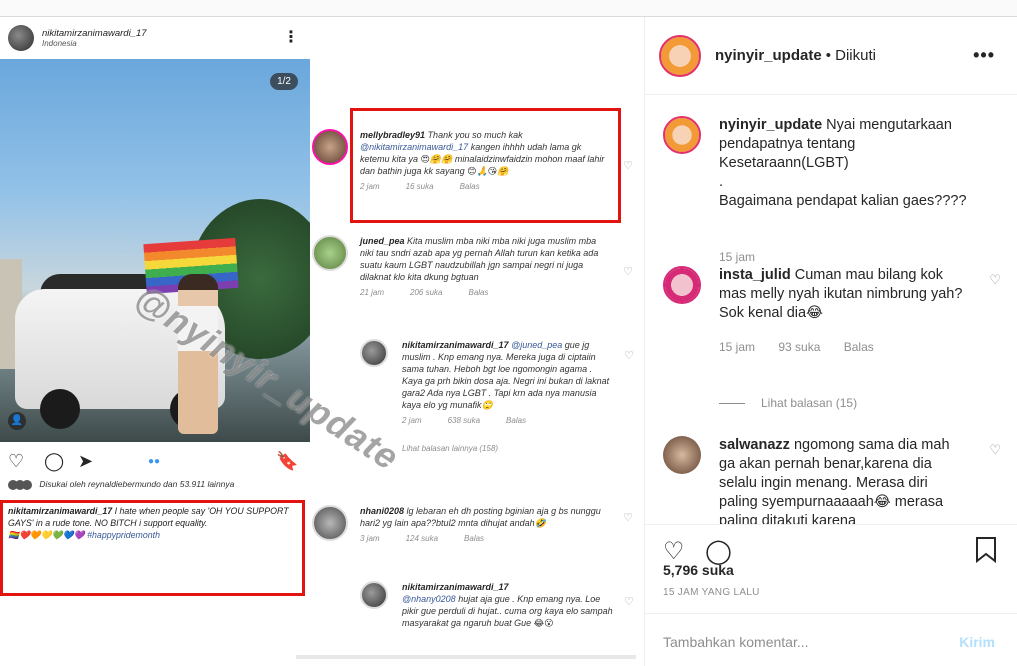  I want to click on following-label: • Diikuti, so click(851, 55).